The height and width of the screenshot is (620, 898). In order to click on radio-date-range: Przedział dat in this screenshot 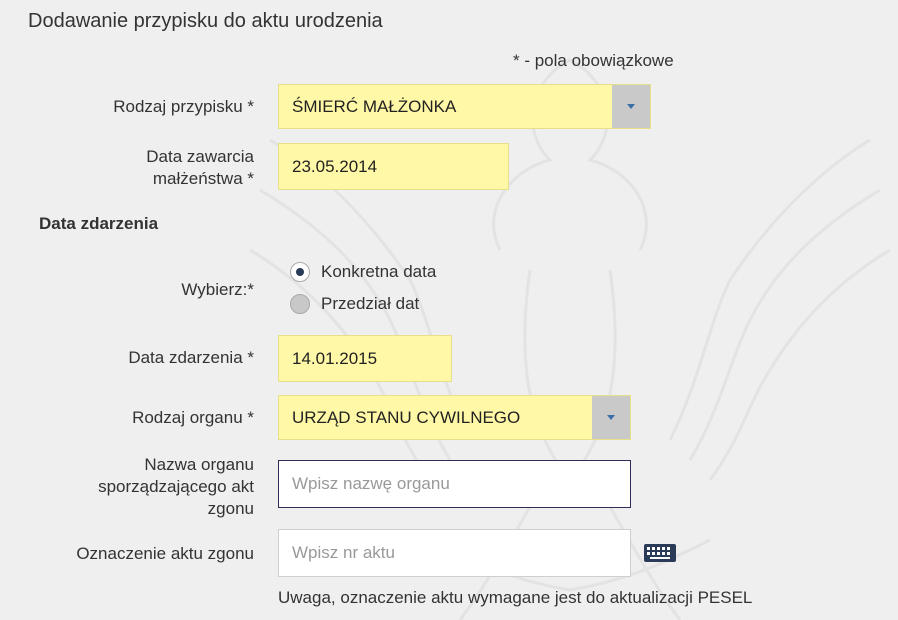, I will do `click(354, 304)`.